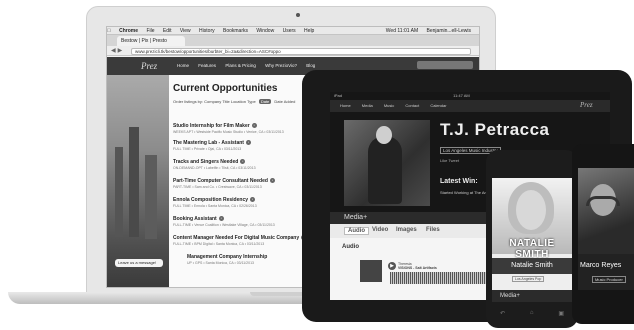 This screenshot has width=634, height=330. I want to click on order-by-label: Order listings by:, so click(188, 101).